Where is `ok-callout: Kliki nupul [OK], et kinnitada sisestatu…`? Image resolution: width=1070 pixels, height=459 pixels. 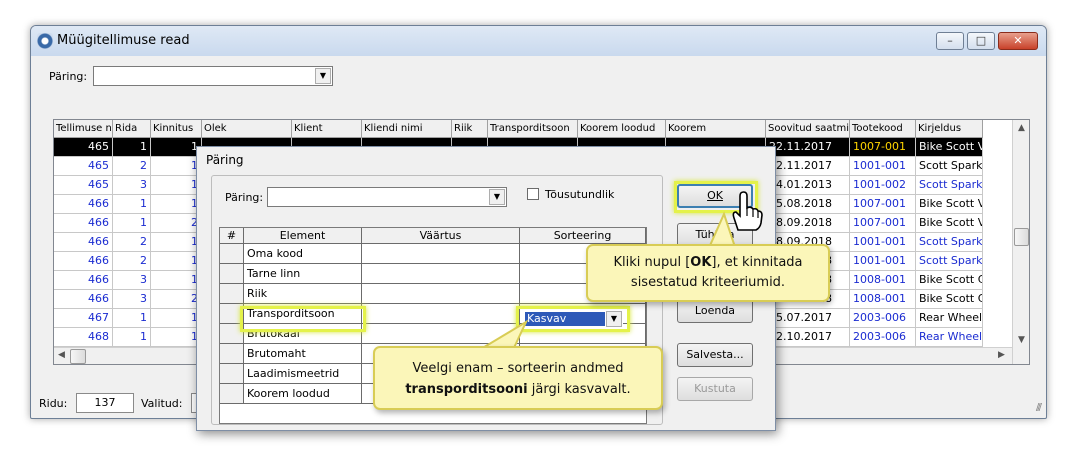 ok-callout: Kliki nupul [OK], et kinnitada sisestatu… is located at coordinates (708, 273).